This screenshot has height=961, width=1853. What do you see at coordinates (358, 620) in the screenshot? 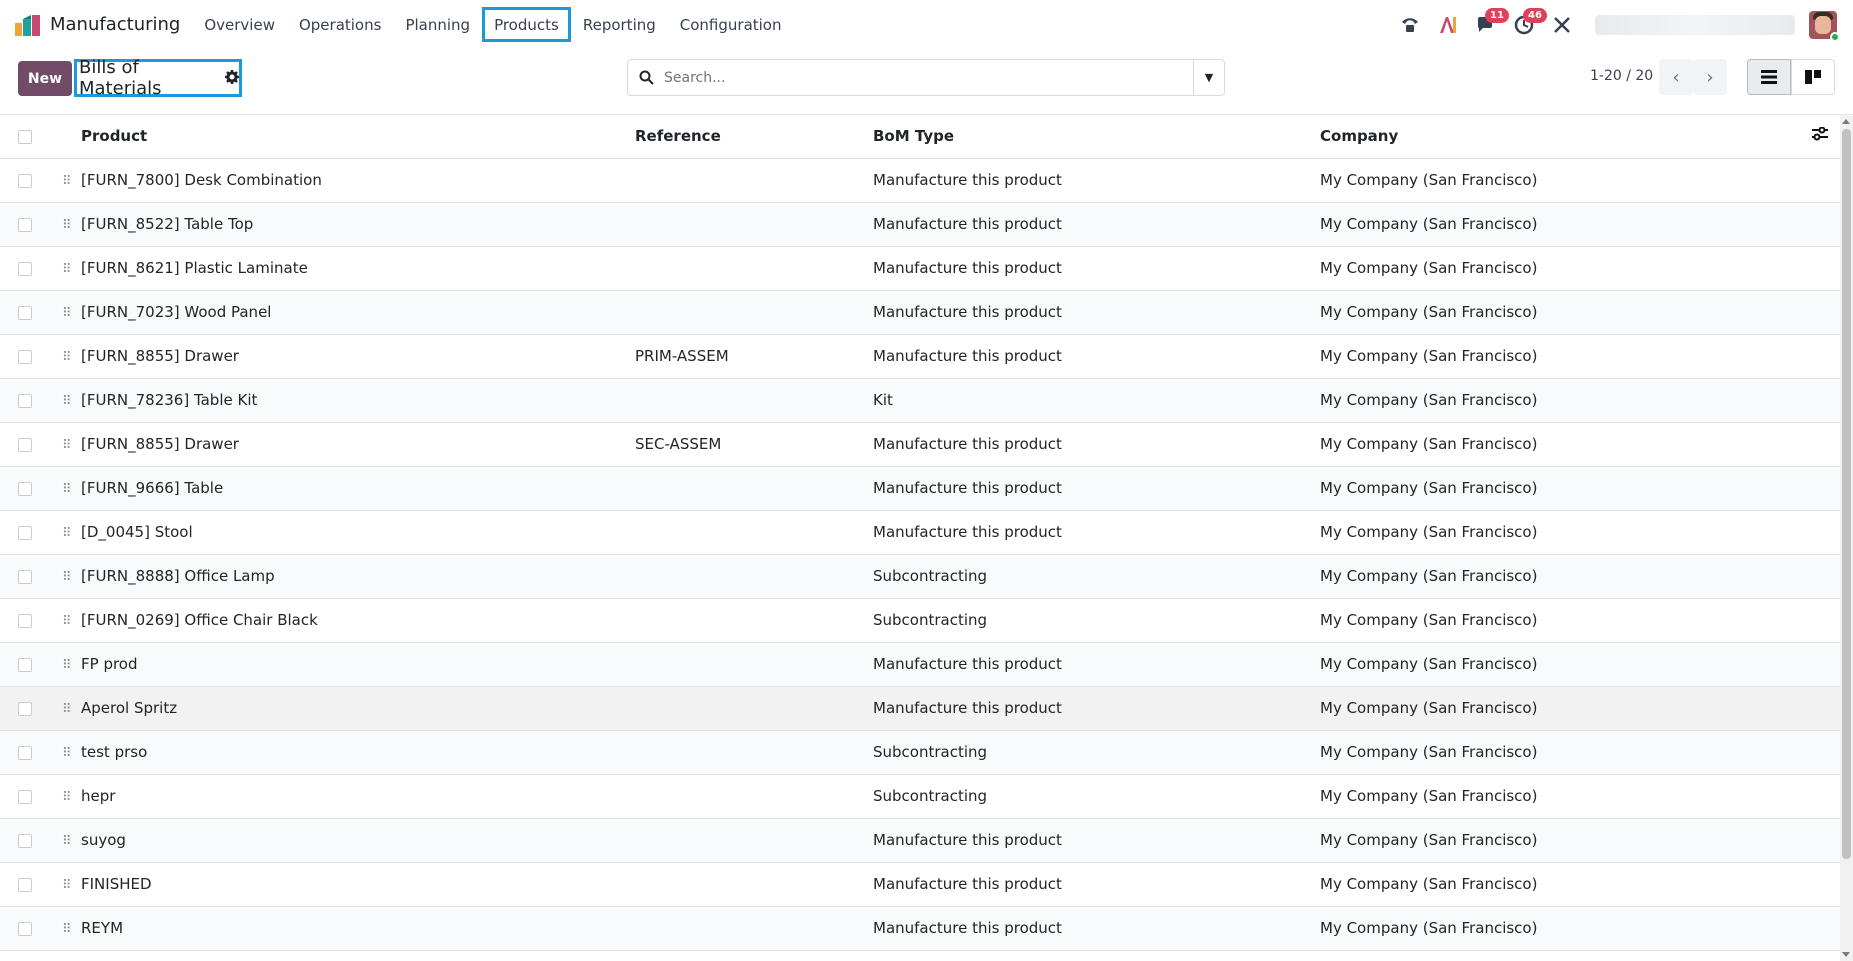
I see `cell-product: [FURN_0269] Office Chair Black` at bounding box center [358, 620].